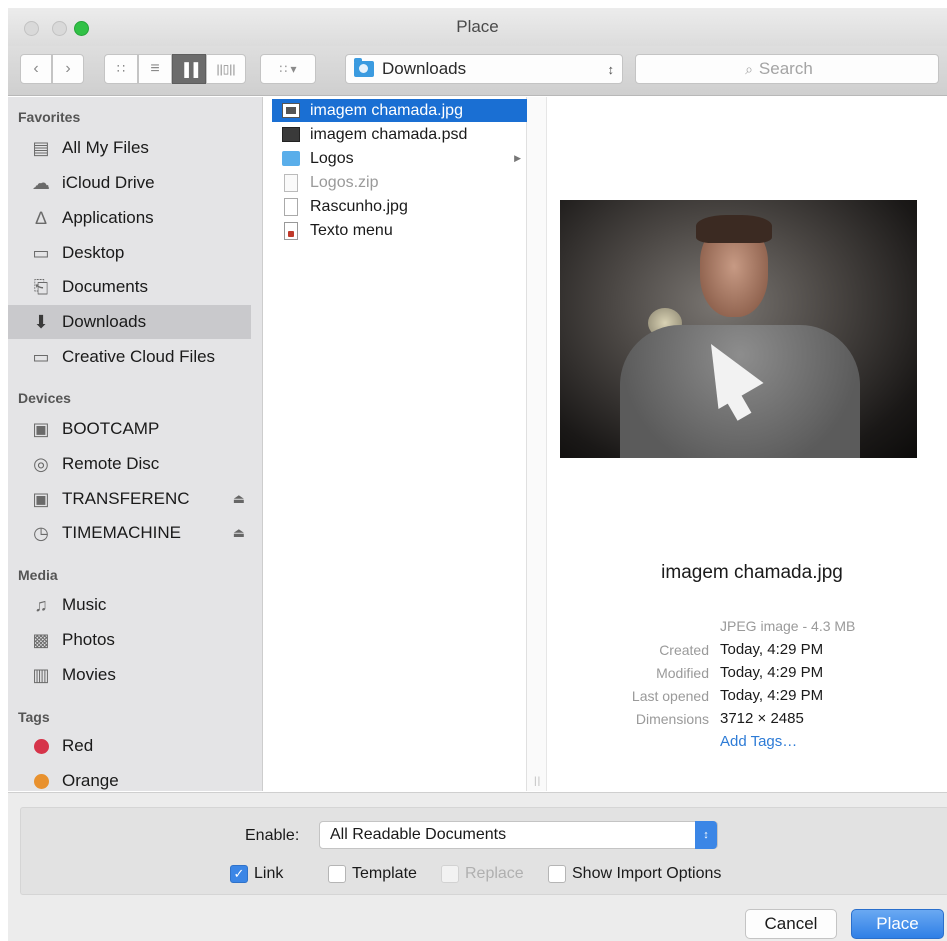 This screenshot has width=947, height=941. What do you see at coordinates (104, 321) in the screenshot?
I see `sidebar-item-label: Downloads` at bounding box center [104, 321].